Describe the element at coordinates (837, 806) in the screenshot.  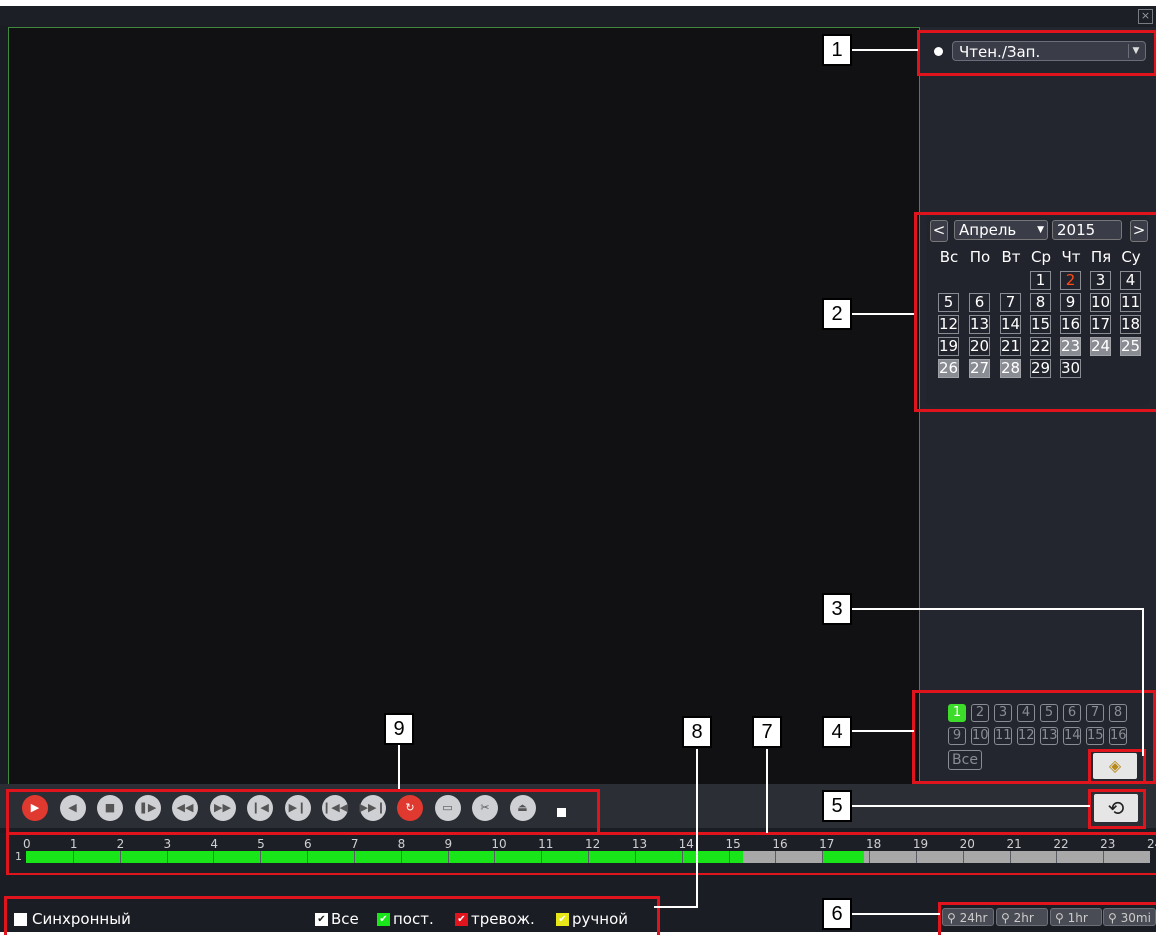
I see `callout-5: 5` at that location.